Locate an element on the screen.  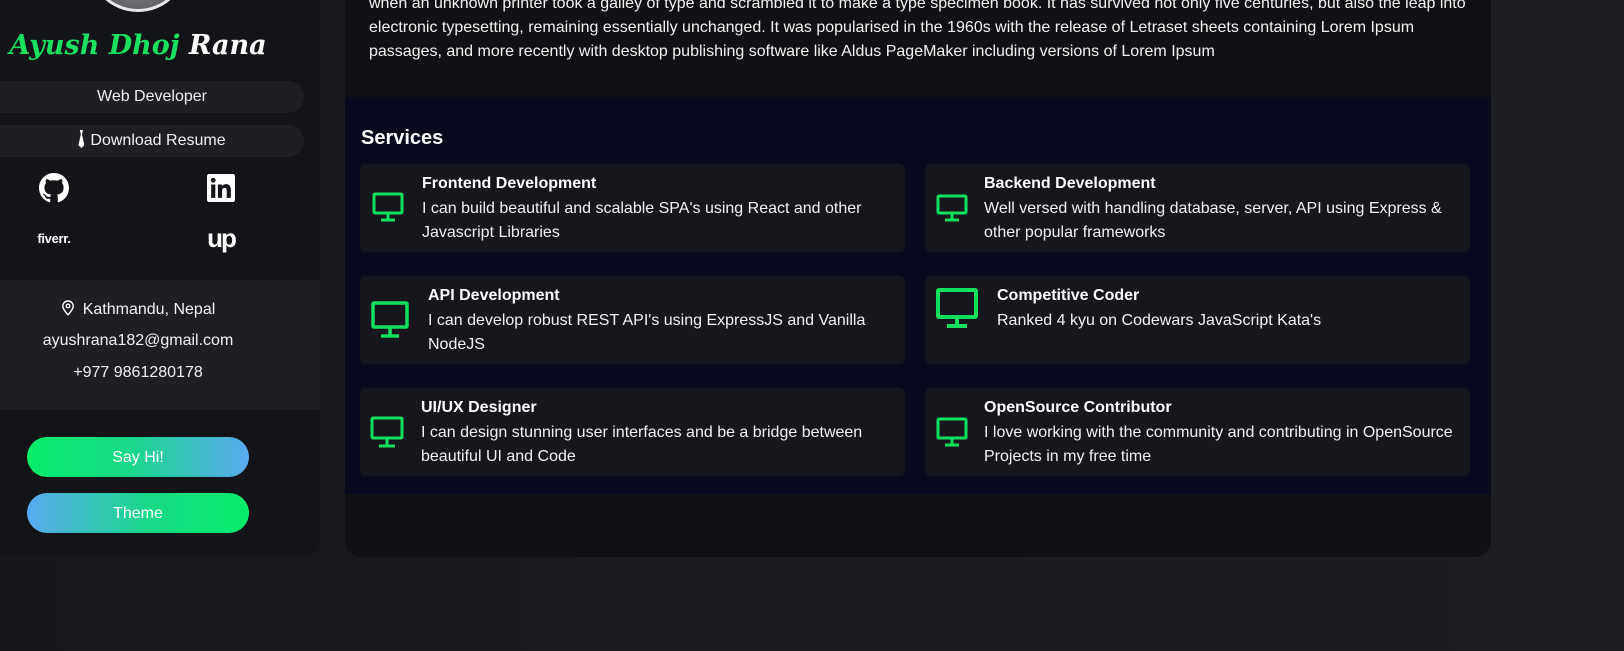
download-resume-label: Download Resume is located at coordinates (158, 140).